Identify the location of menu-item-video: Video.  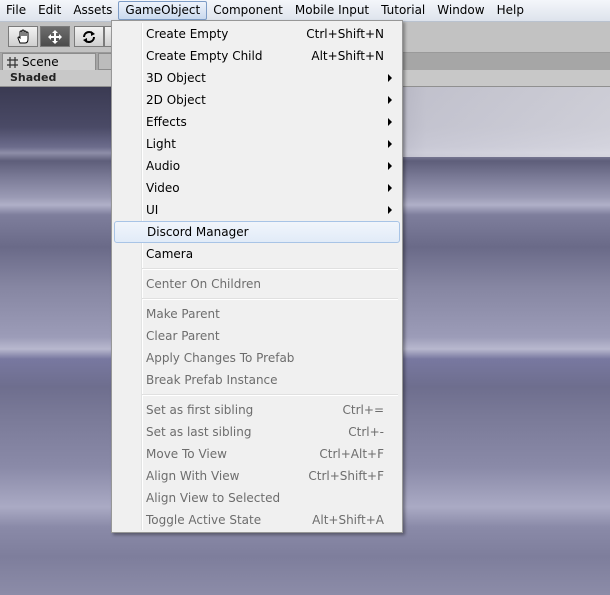
(257, 188).